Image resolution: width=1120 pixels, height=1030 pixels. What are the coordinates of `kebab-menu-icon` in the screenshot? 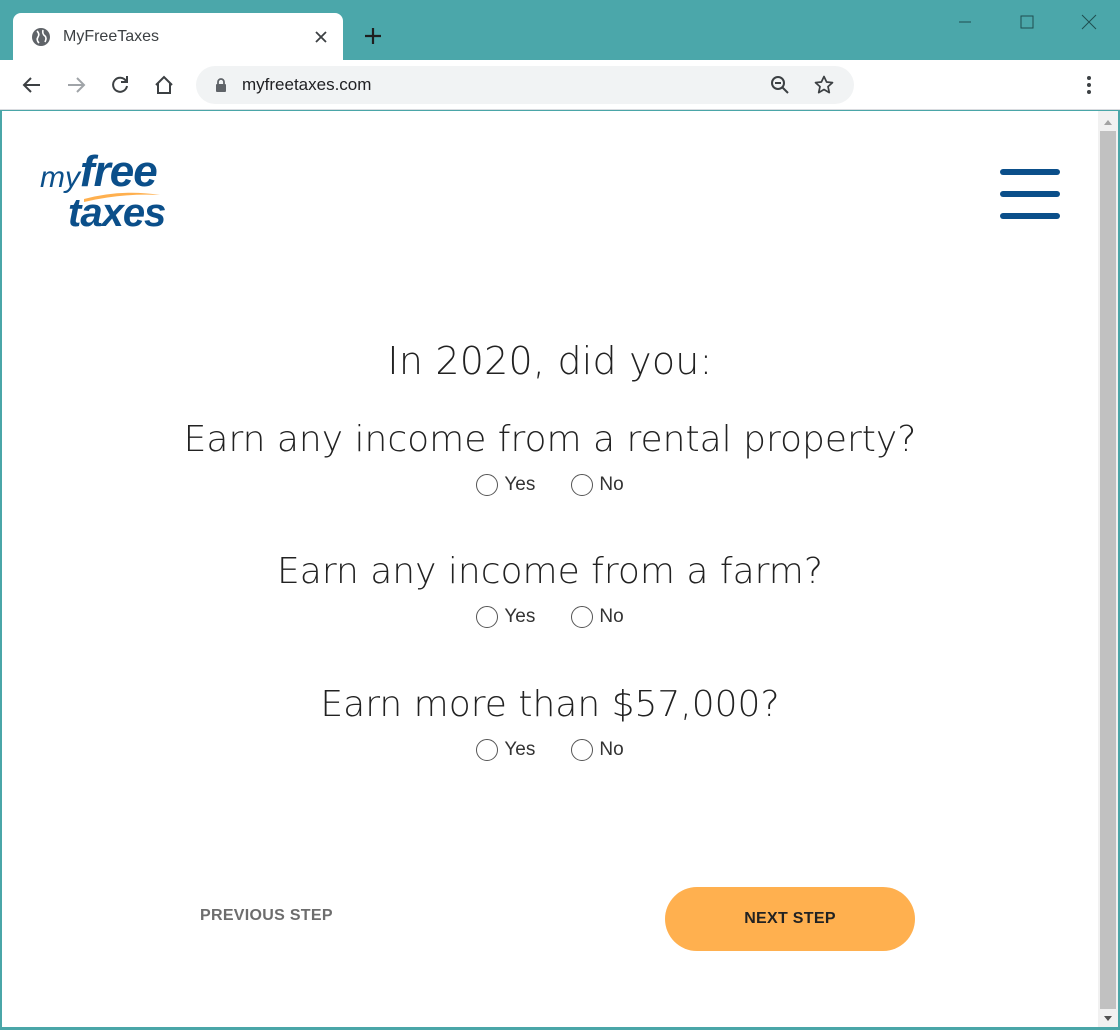 It's located at (1089, 85).